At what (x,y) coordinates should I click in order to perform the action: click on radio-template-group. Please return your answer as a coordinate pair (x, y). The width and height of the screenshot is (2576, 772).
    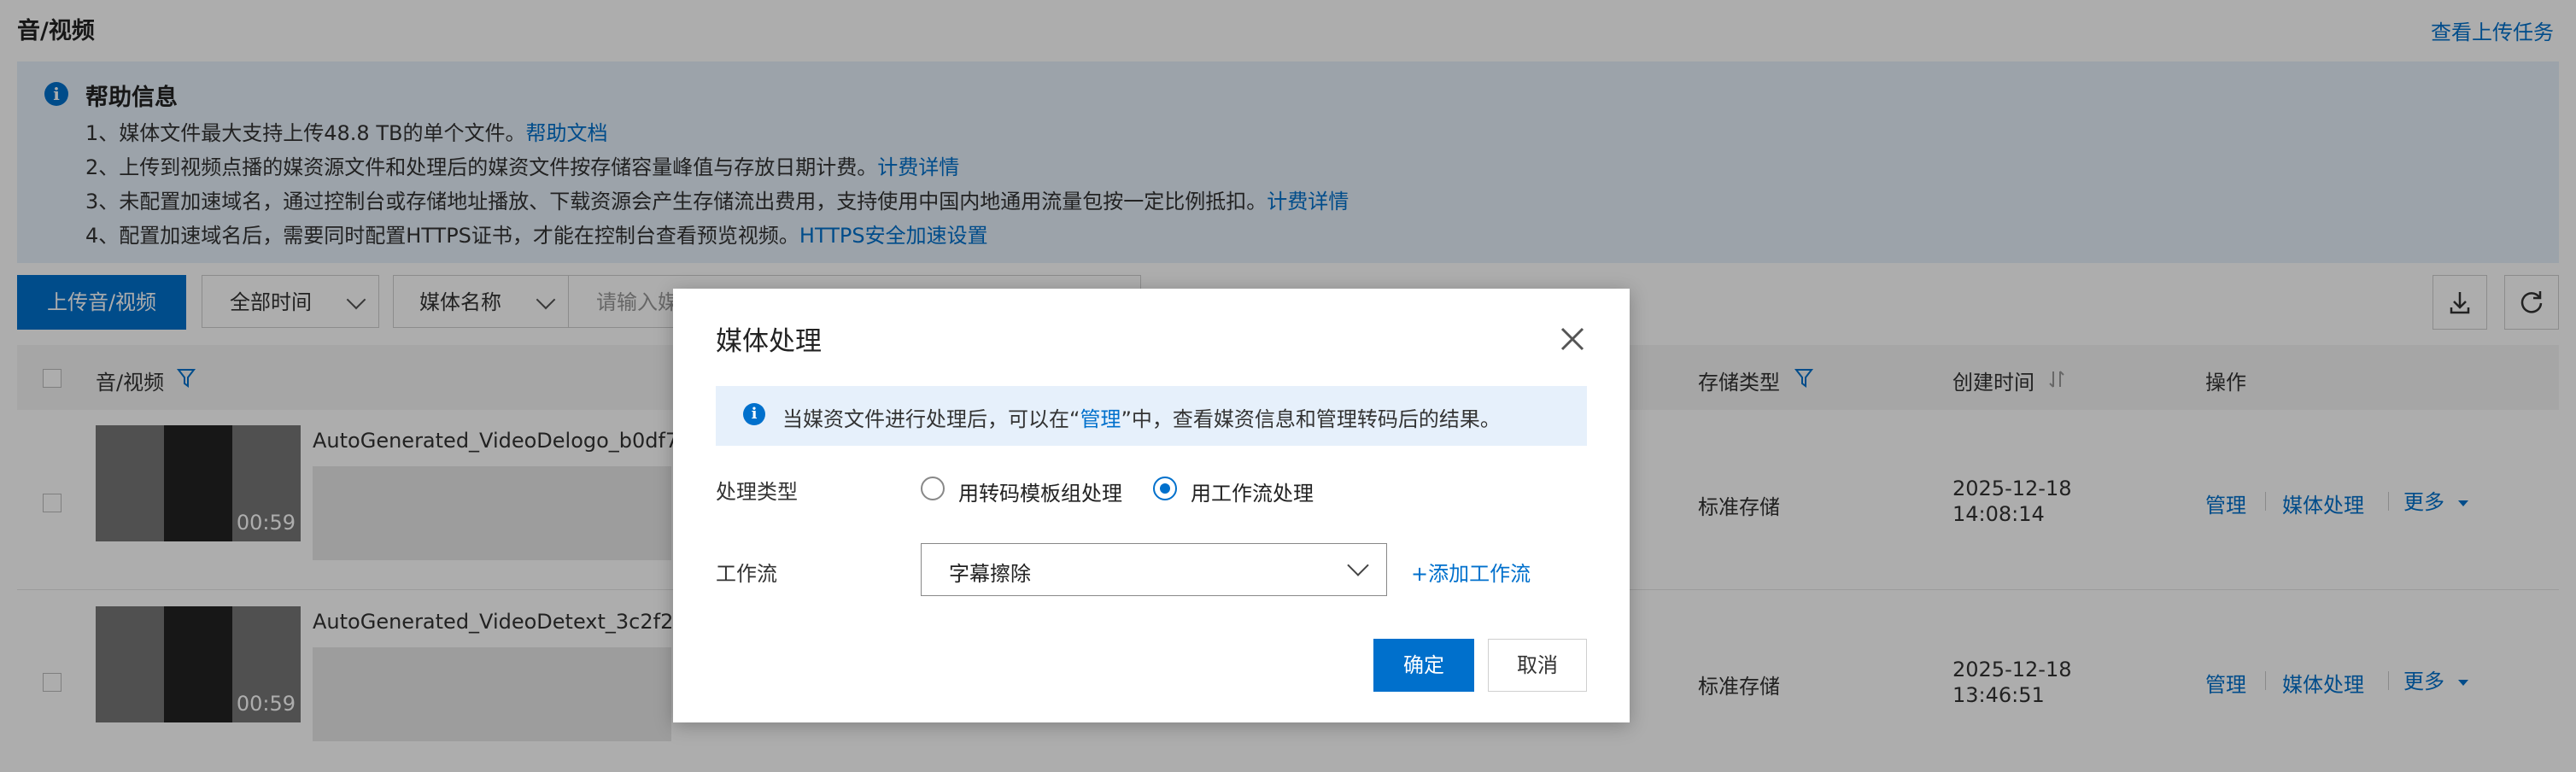
    Looking at the image, I should click on (933, 488).